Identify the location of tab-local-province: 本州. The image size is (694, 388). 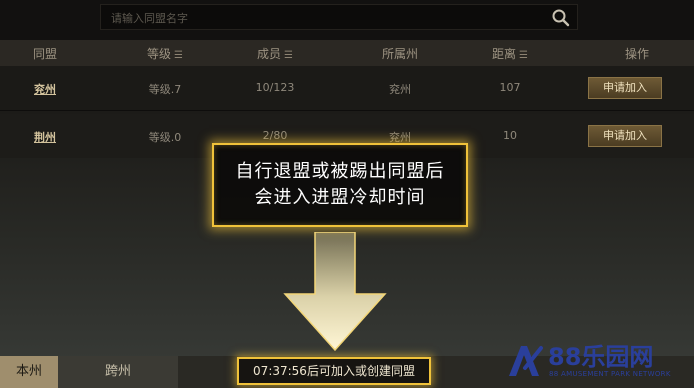
(29, 372).